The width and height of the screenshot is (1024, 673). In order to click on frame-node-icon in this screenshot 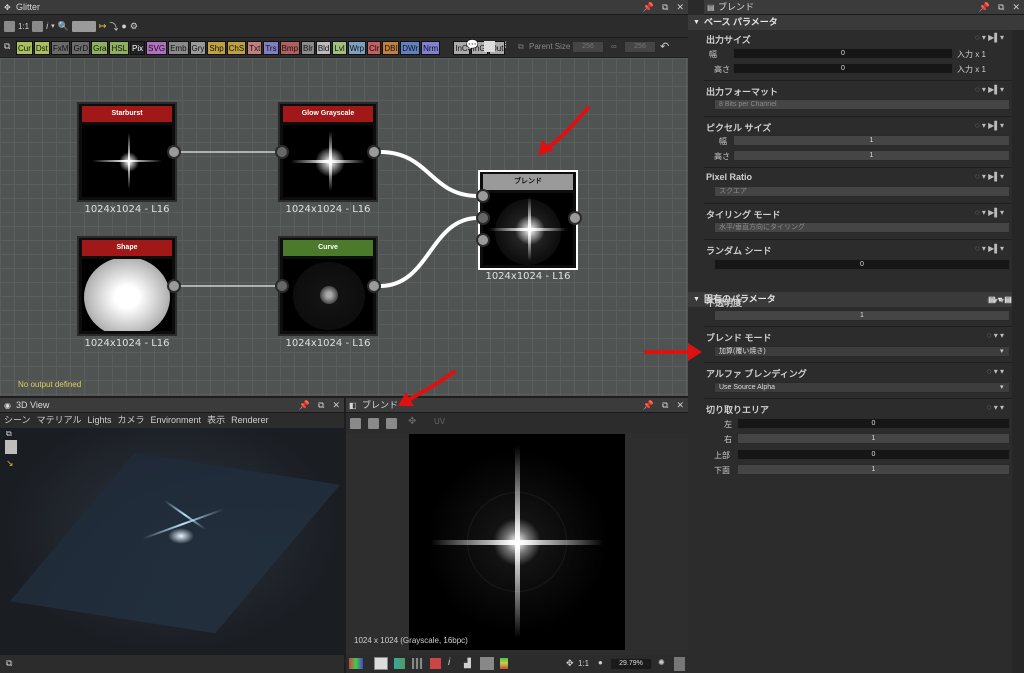, I will do `click(489, 46)`.